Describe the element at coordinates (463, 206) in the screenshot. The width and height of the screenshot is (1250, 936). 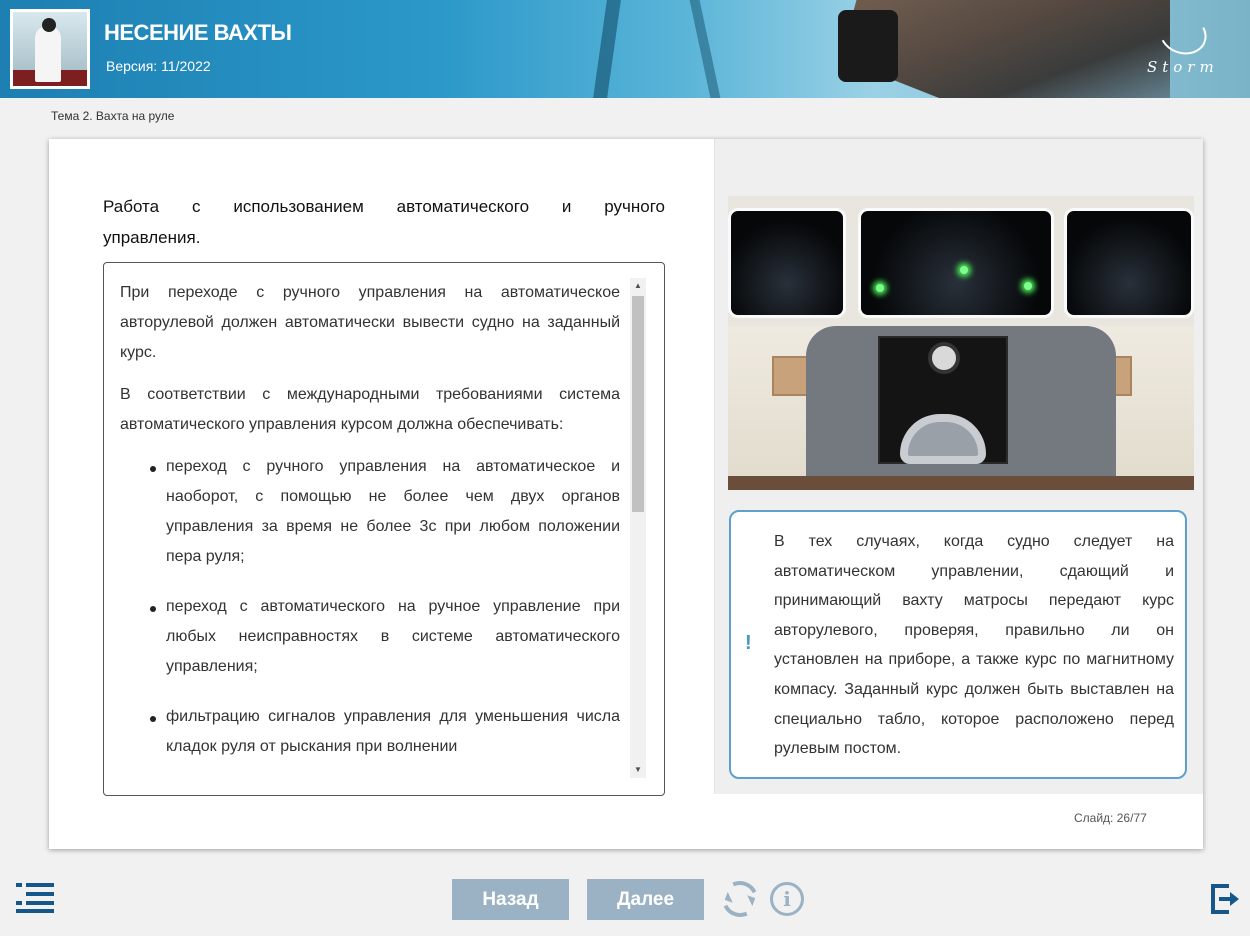
I see `heading-word: автоматического` at that location.